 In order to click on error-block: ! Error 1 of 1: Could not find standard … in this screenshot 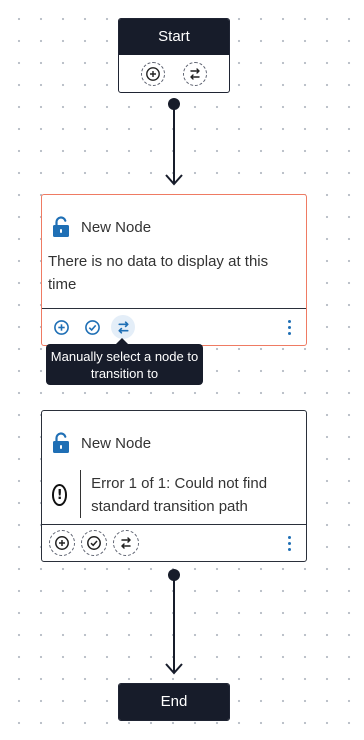, I will do `click(174, 494)`.